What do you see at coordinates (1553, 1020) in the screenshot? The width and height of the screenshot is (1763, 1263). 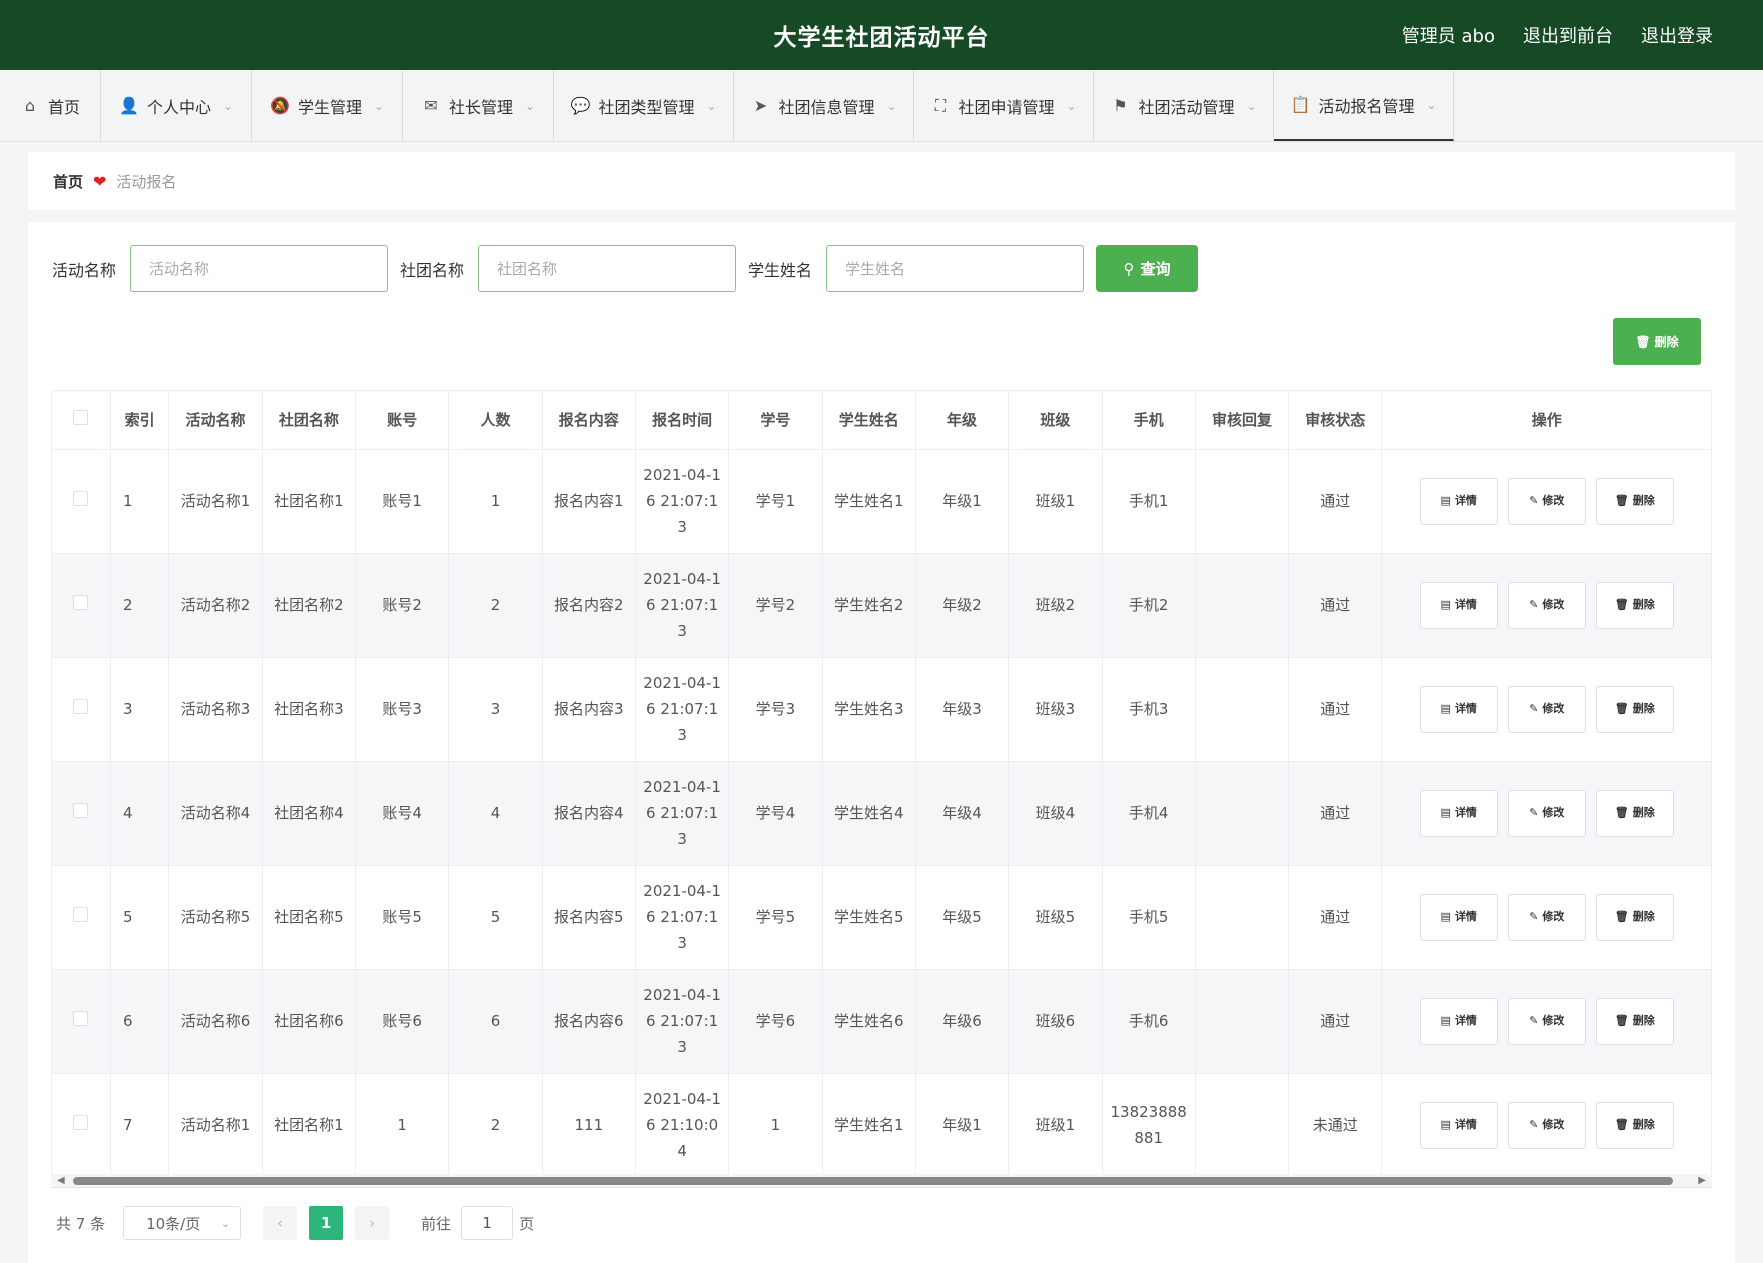 I see `edit-label: 修改` at bounding box center [1553, 1020].